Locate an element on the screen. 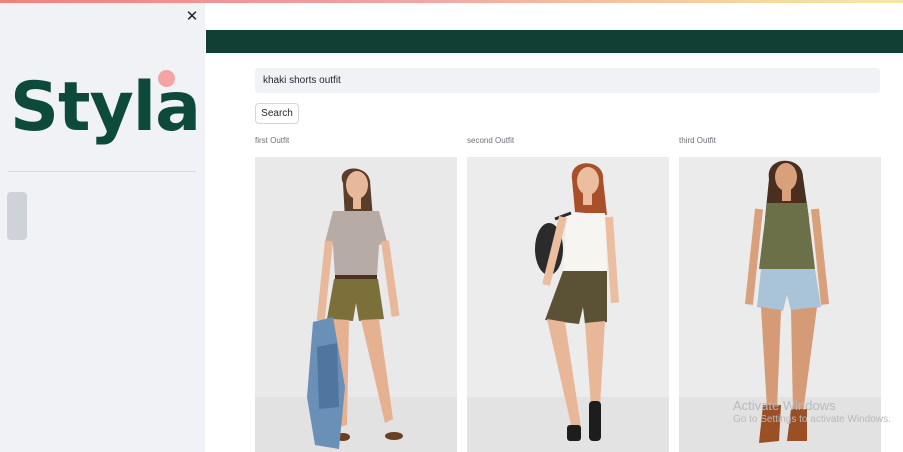 This screenshot has height=452, width=903. sidebar-divider is located at coordinates (102, 171).